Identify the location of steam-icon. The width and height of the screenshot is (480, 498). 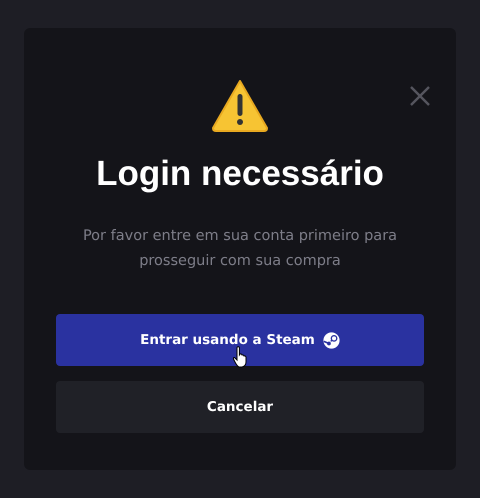
(331, 340).